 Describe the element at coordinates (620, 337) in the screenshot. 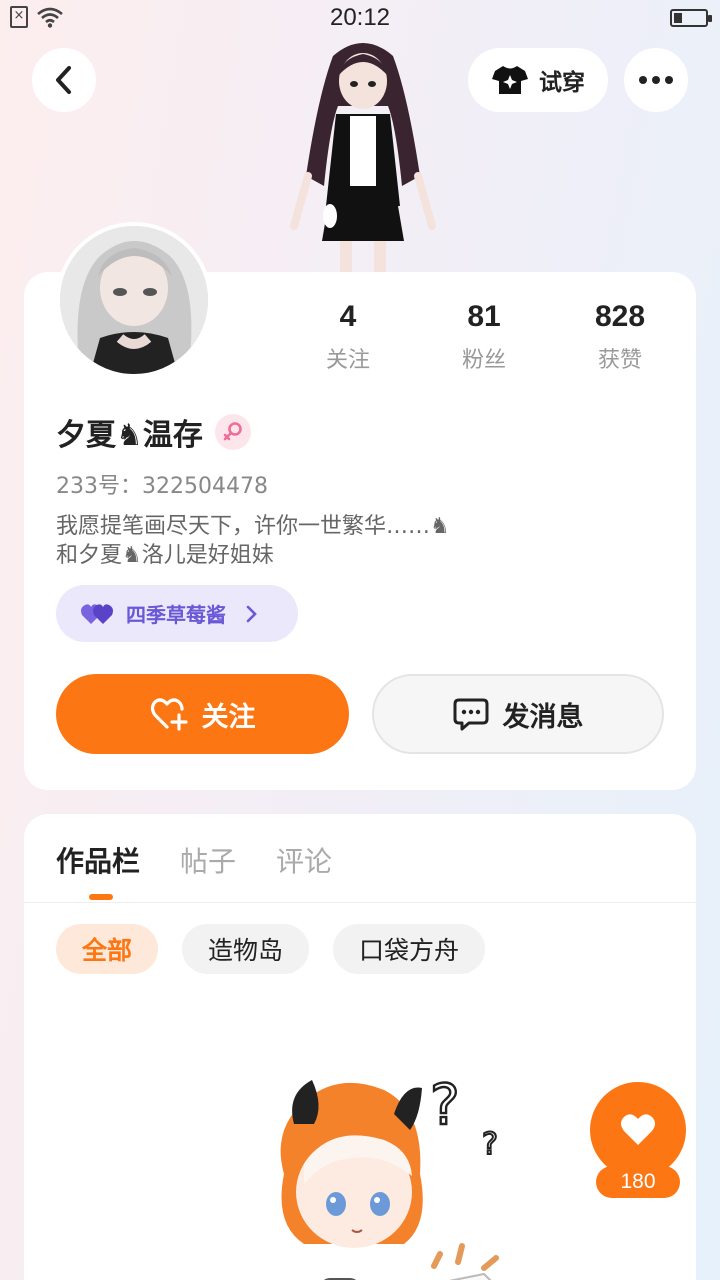

I see `stat-likes: 828 获赞` at that location.